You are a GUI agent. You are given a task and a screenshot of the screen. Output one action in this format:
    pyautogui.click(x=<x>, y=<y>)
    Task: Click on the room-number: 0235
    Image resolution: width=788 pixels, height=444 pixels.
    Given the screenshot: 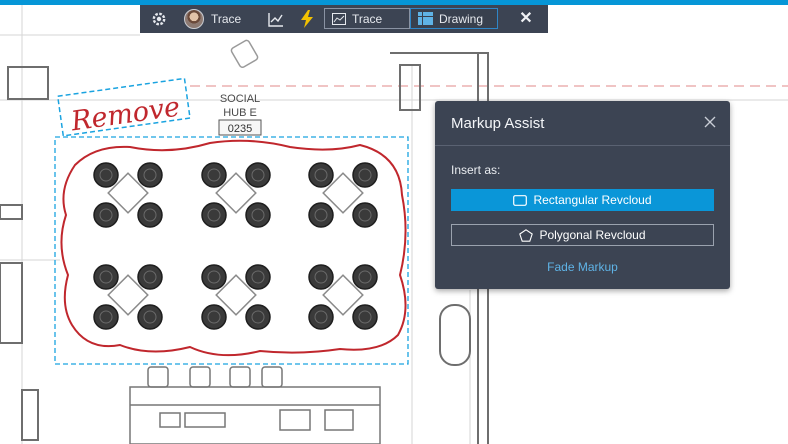 What is the action you would take?
    pyautogui.click(x=240, y=129)
    